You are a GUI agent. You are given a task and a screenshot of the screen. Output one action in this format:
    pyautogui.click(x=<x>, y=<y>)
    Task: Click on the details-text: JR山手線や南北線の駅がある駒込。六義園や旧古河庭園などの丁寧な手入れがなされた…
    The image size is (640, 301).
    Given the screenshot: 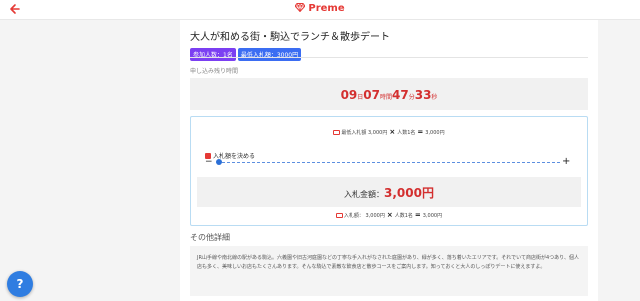 What is the action you would take?
    pyautogui.click(x=389, y=271)
    